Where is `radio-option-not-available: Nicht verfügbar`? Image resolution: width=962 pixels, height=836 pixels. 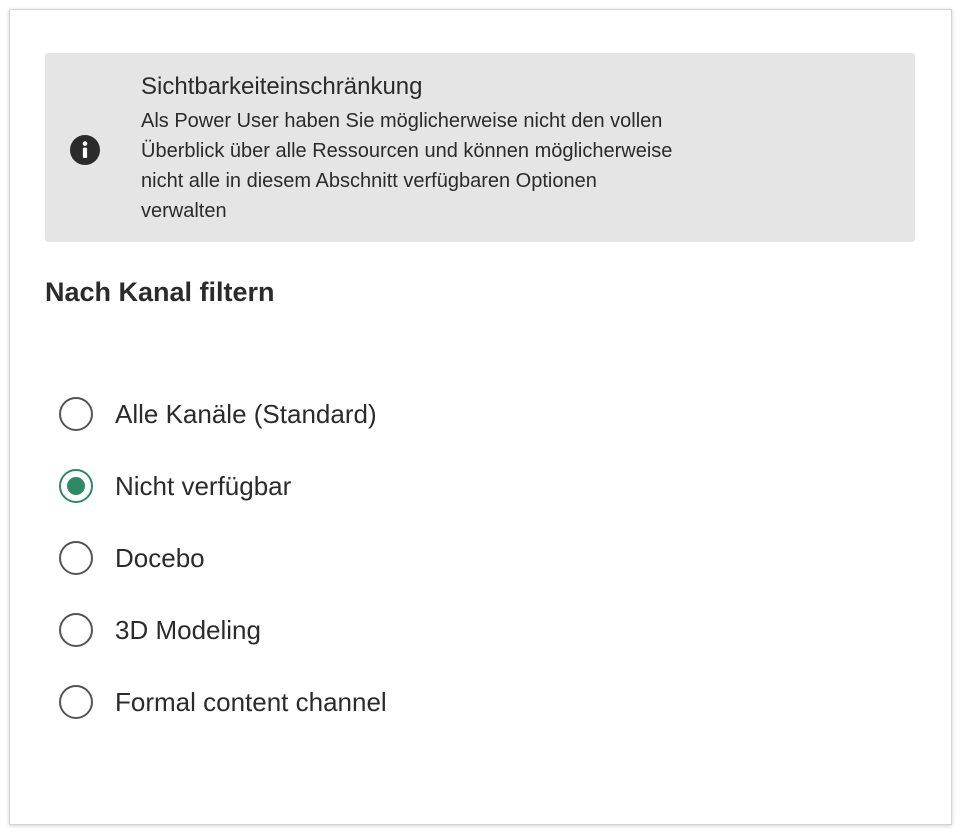
radio-option-not-available: Nicht verfügbar is located at coordinates (223, 486).